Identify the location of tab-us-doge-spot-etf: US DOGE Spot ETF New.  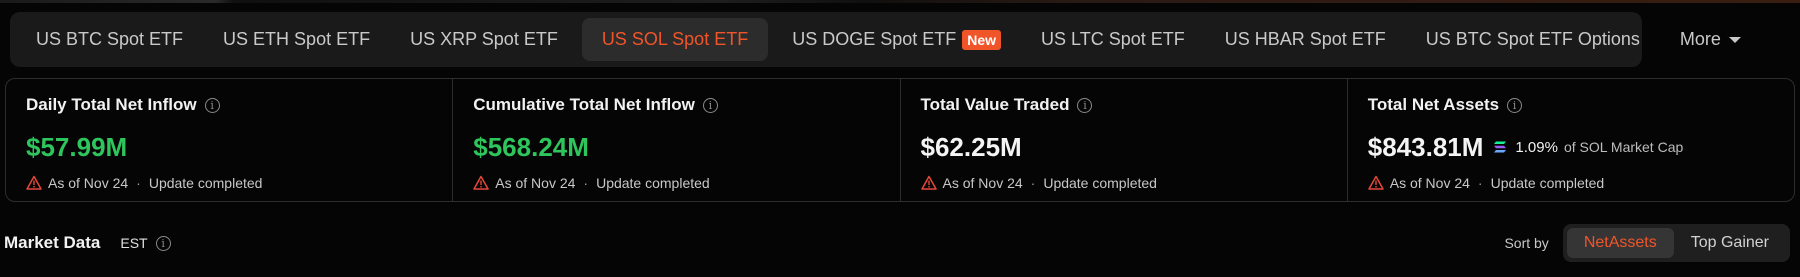
(896, 39).